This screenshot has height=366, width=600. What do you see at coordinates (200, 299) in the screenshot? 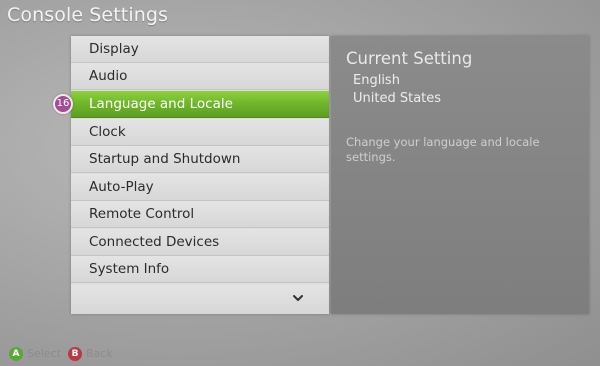
I see `menu-scroll-area` at bounding box center [200, 299].